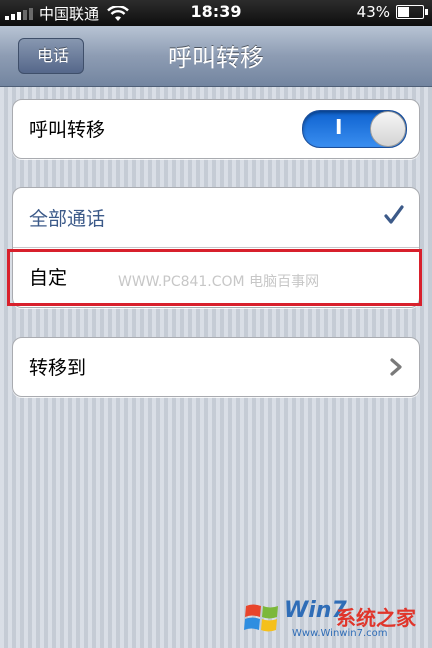 The image size is (432, 648). Describe the element at coordinates (373, 12) in the screenshot. I see `battery-percent: 43%` at that location.